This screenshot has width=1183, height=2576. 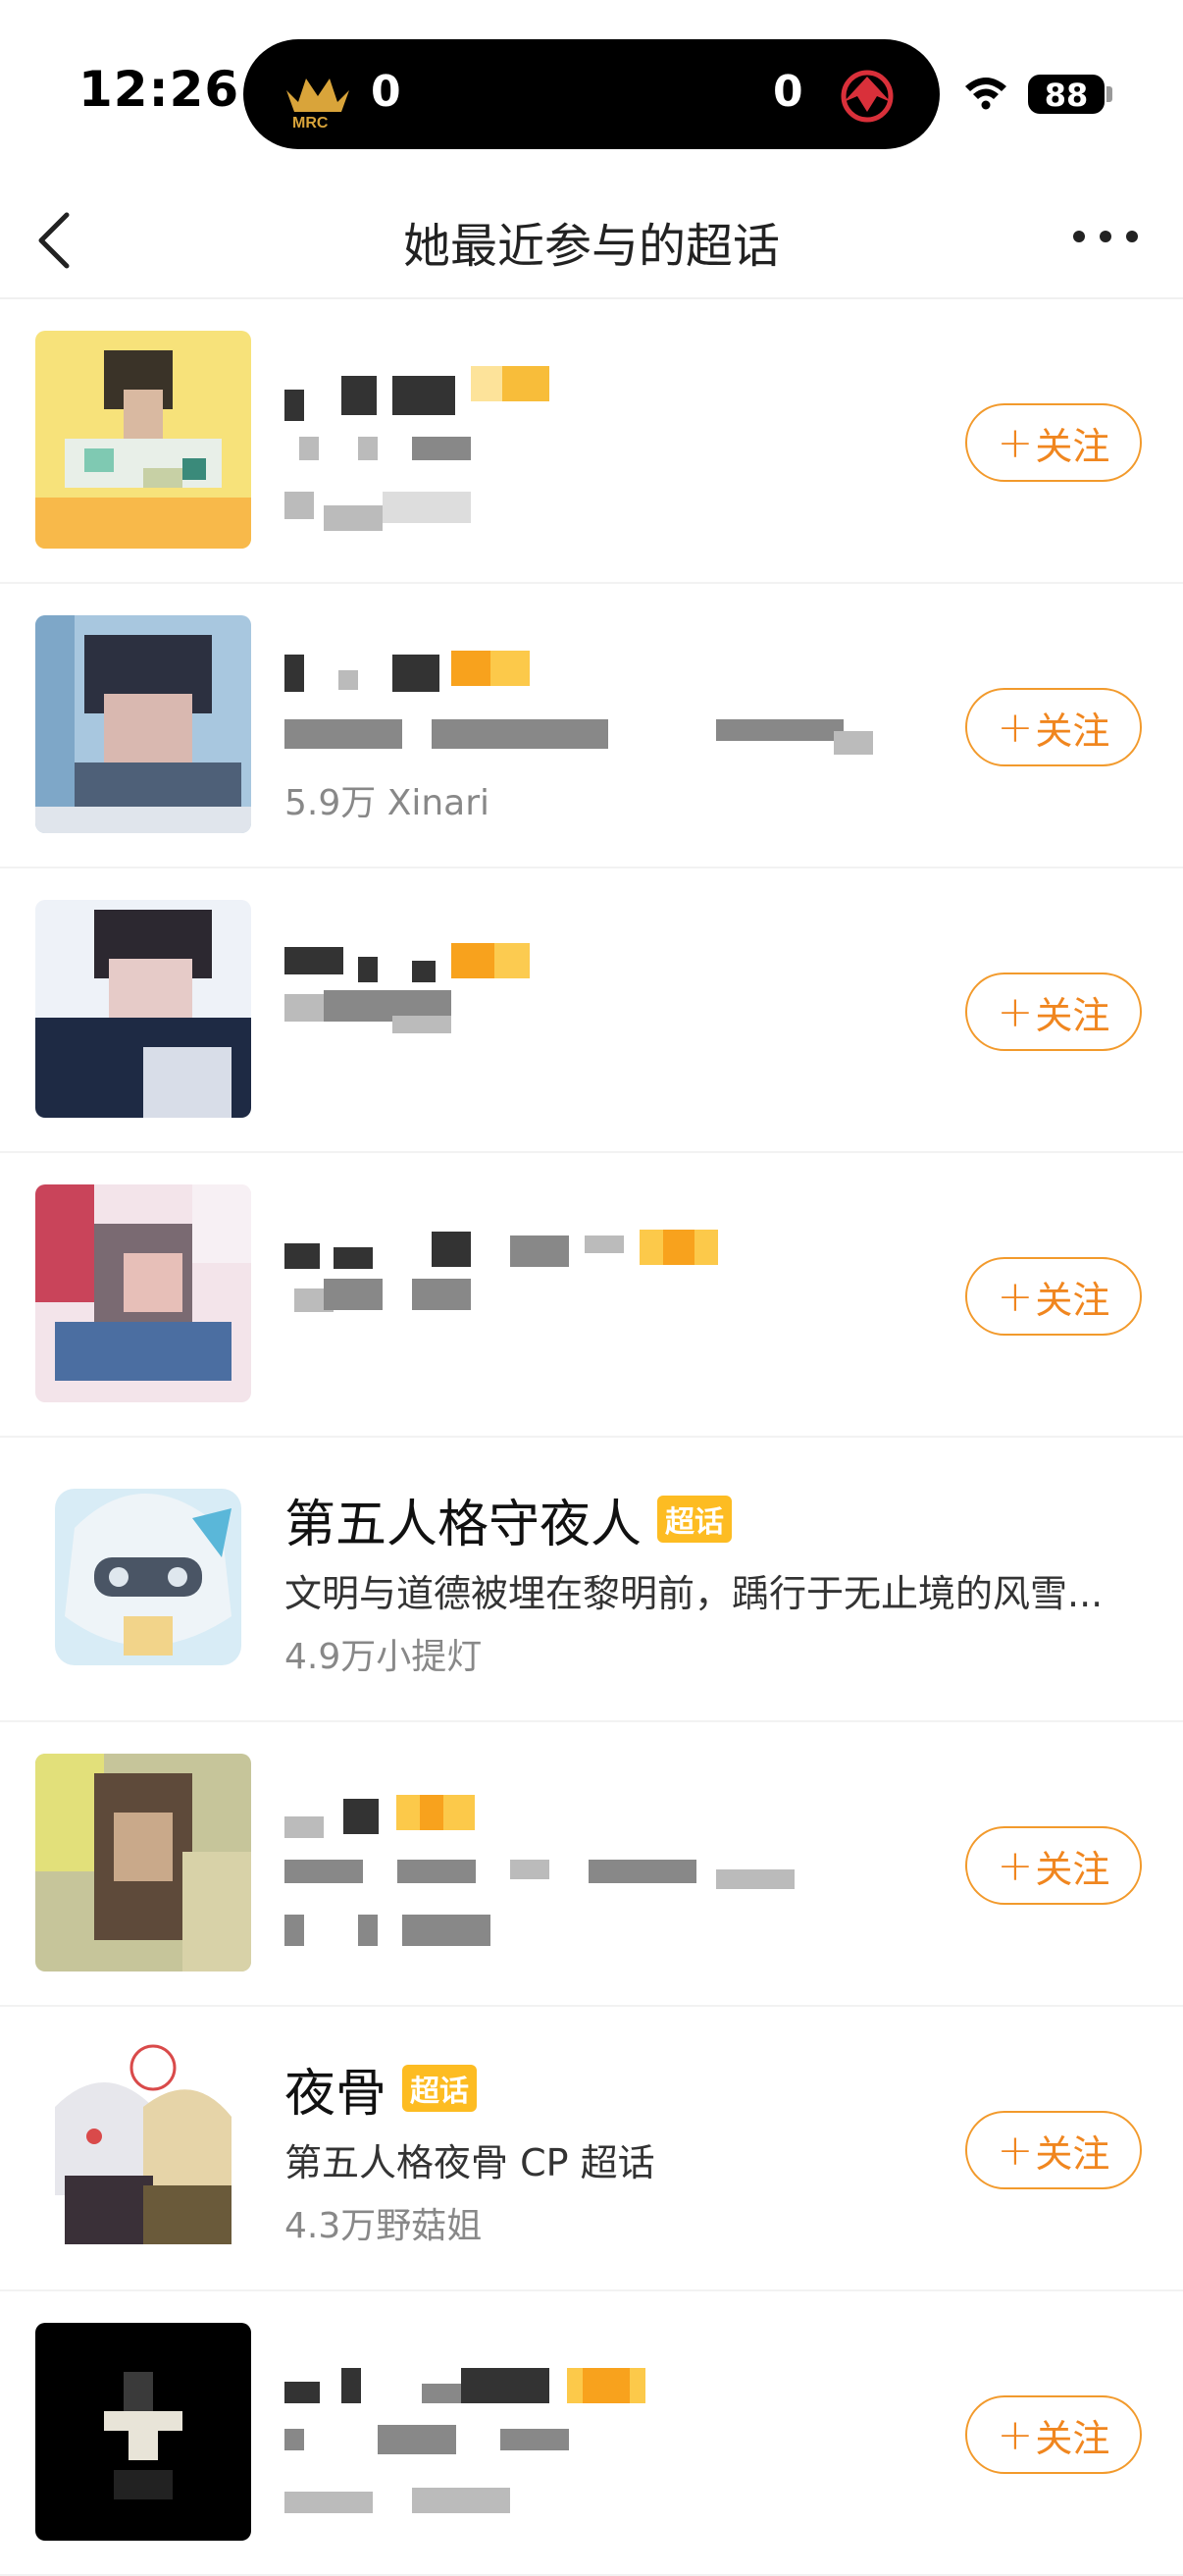 I want to click on battery-level: 88, so click(x=1066, y=95).